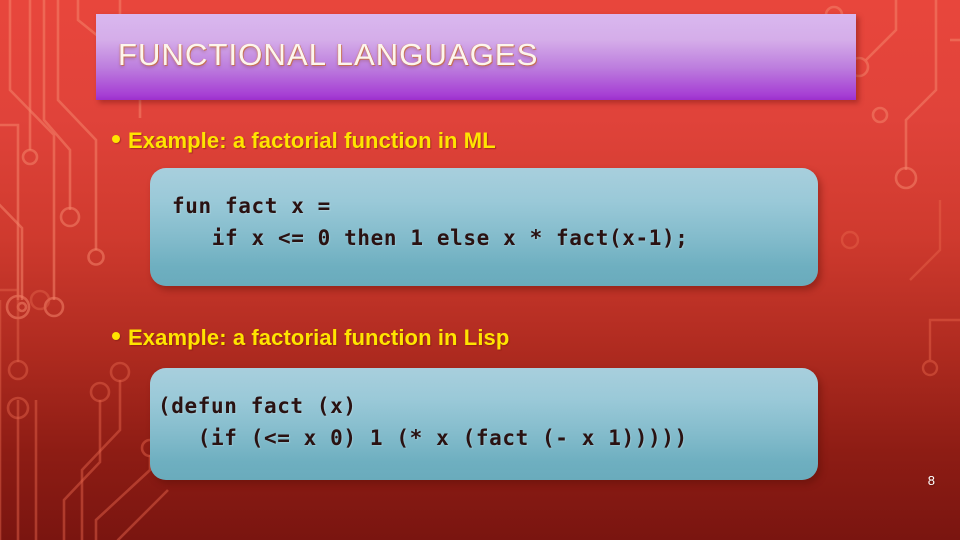  I want to click on code-line: (defun fact (x), so click(257, 406).